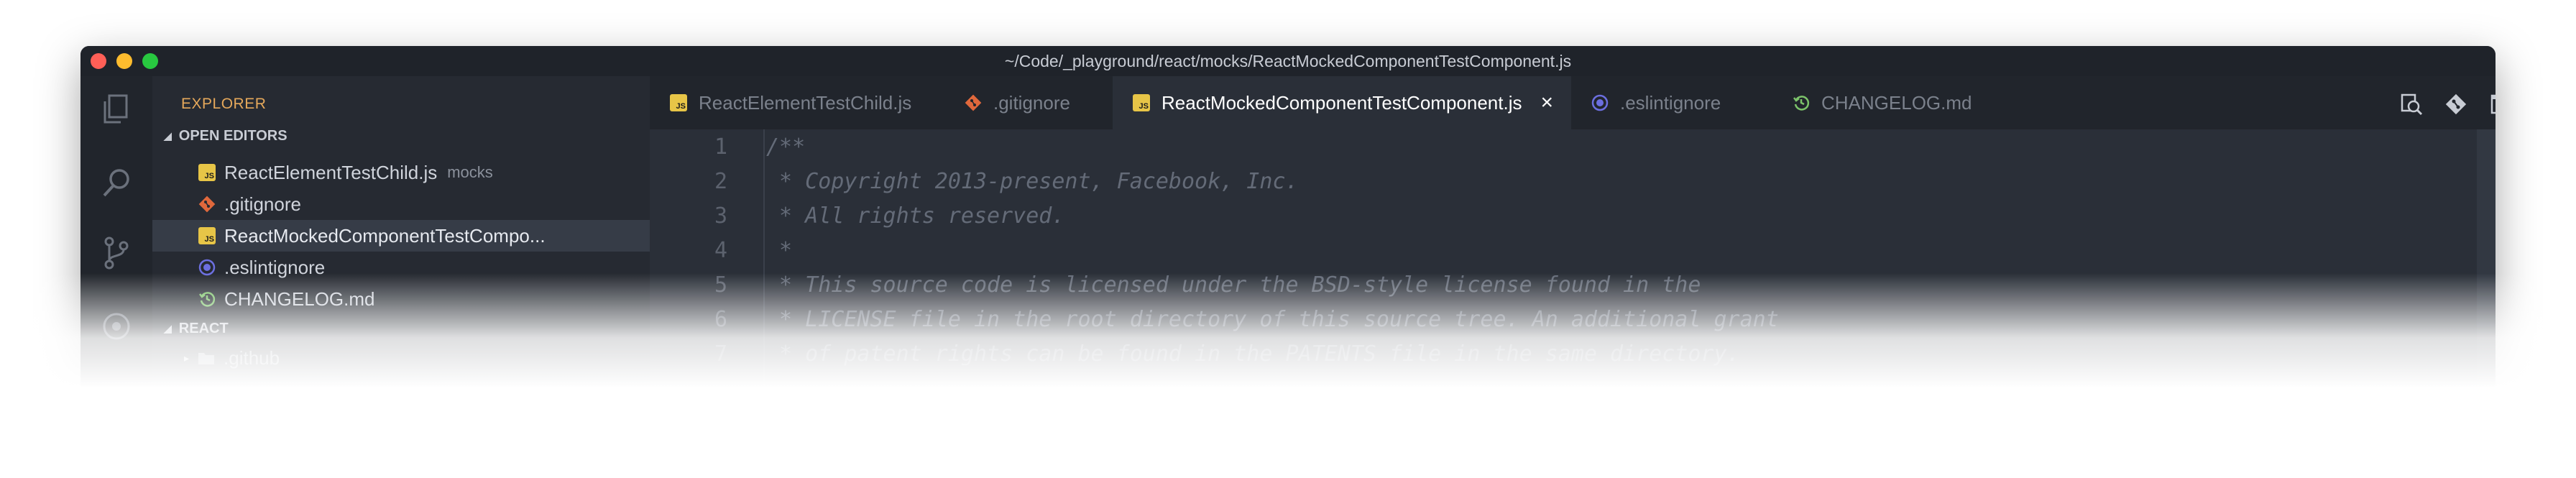  Describe the element at coordinates (401, 358) in the screenshot. I see `folder-item: ▸ .github` at that location.